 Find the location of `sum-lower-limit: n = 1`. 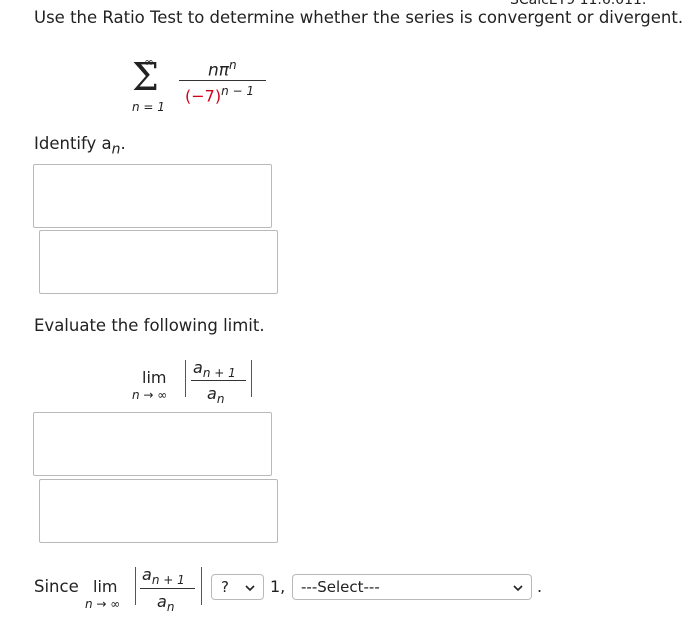

sum-lower-limit: n = 1 is located at coordinates (148, 107).